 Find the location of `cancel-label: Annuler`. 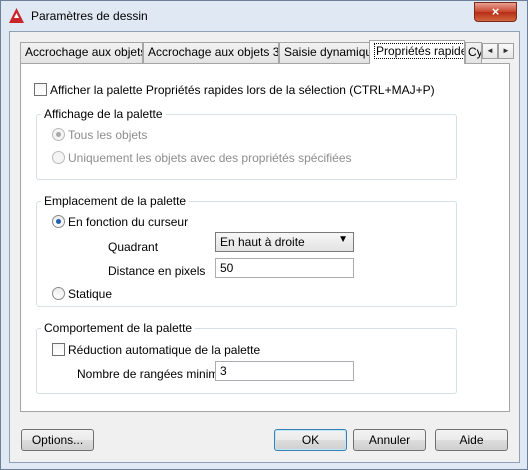

cancel-label: Annuler is located at coordinates (389, 440).